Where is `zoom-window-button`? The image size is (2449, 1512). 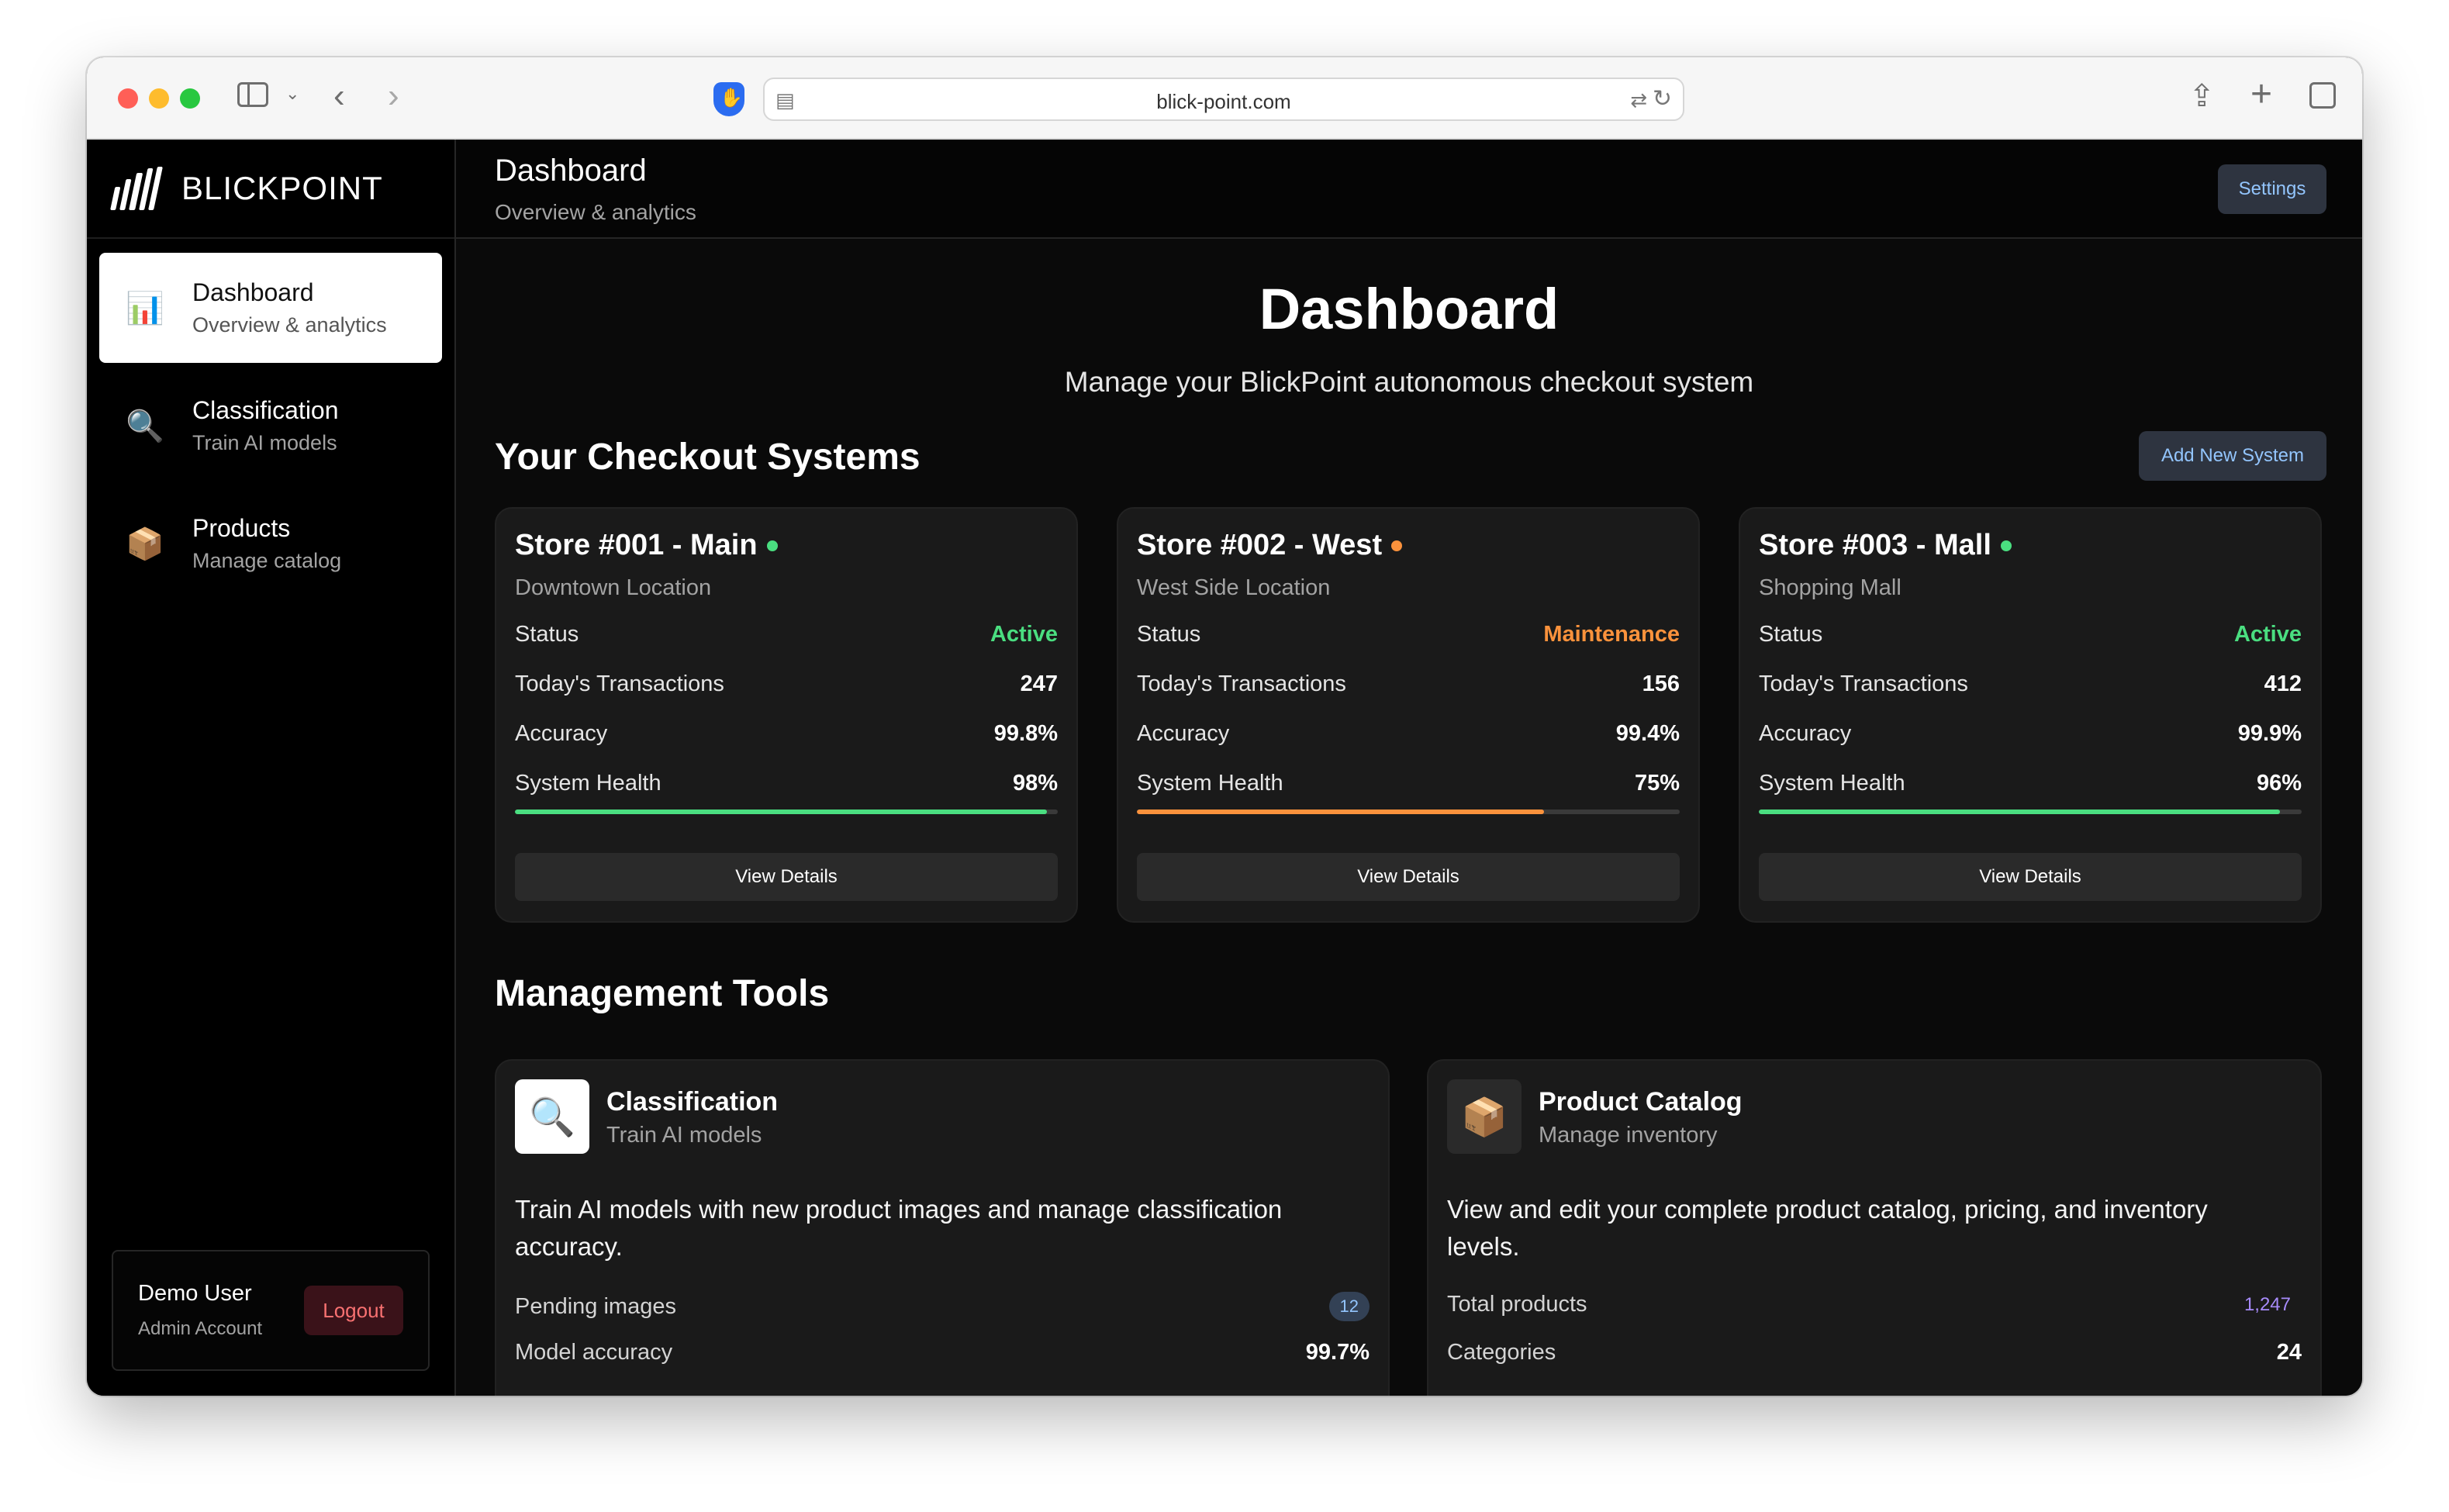
zoom-window-button is located at coordinates (190, 98).